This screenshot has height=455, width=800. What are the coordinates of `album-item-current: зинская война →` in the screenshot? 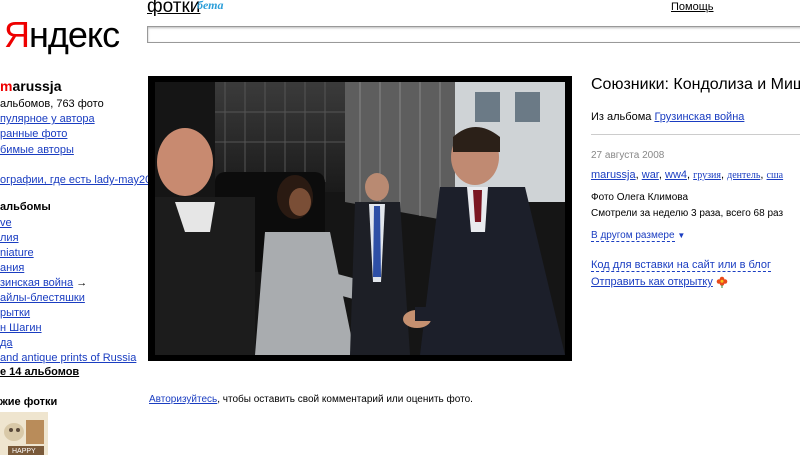 It's located at (43, 283).